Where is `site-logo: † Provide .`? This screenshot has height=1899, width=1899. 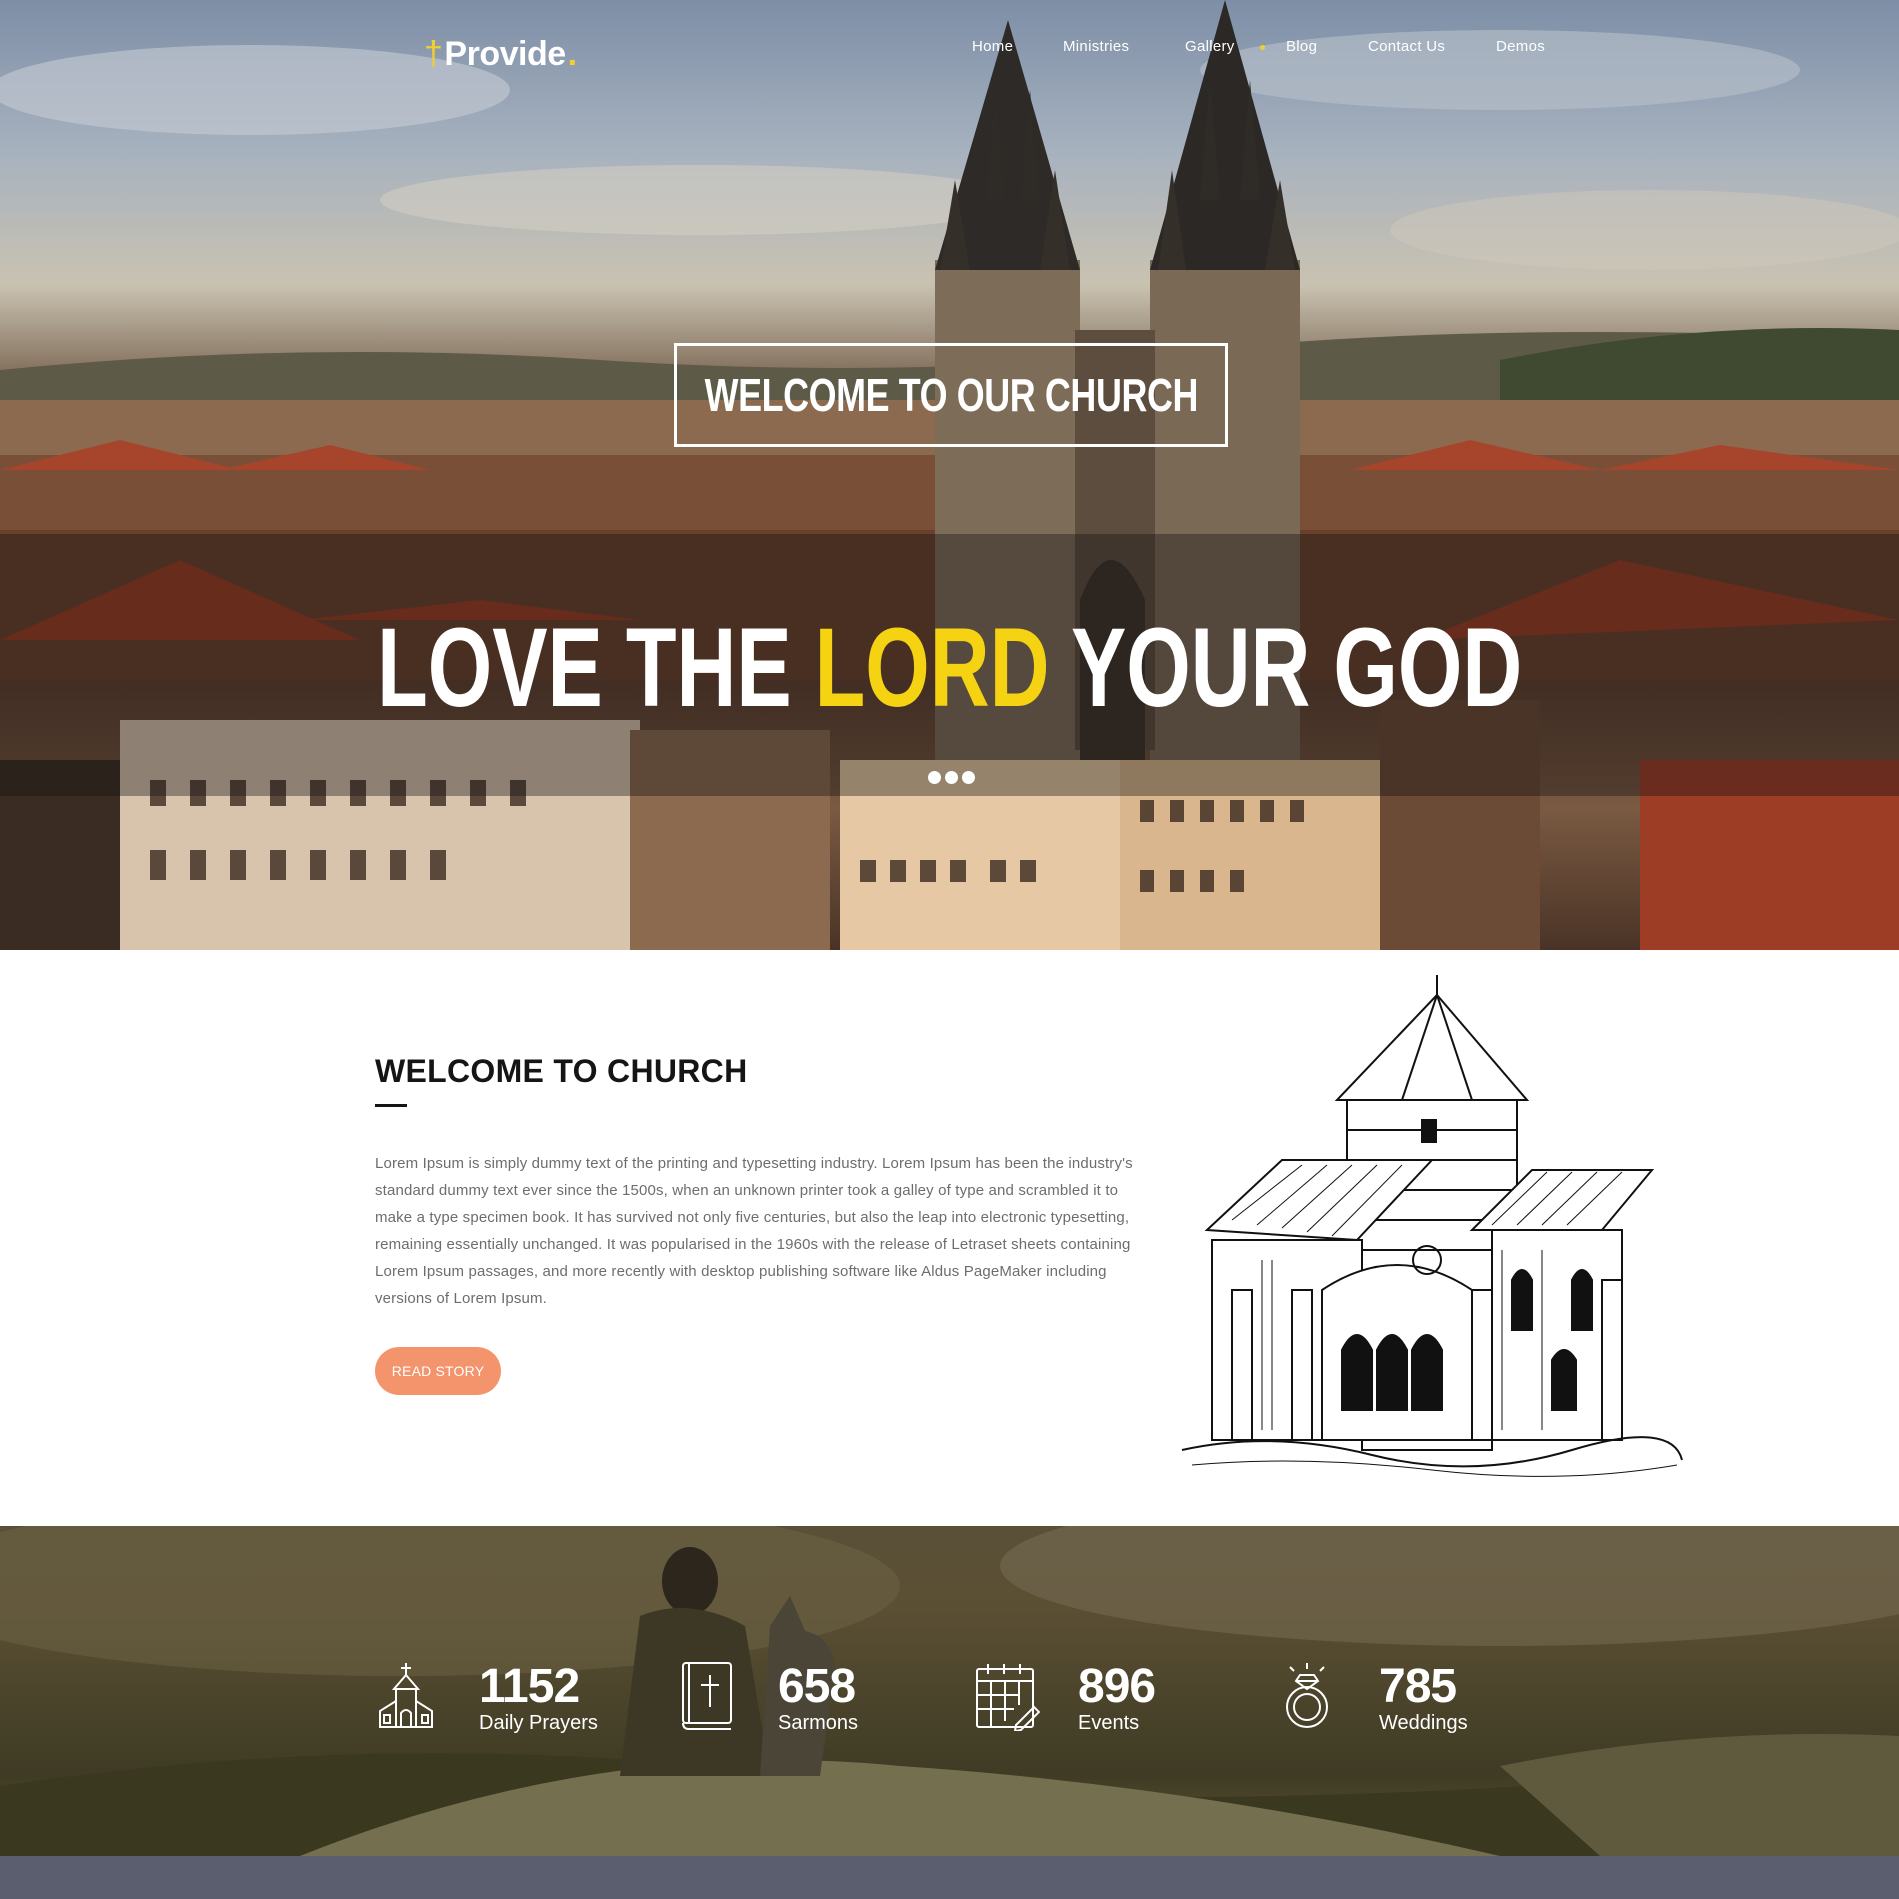 site-logo: † Provide . is located at coordinates (500, 54).